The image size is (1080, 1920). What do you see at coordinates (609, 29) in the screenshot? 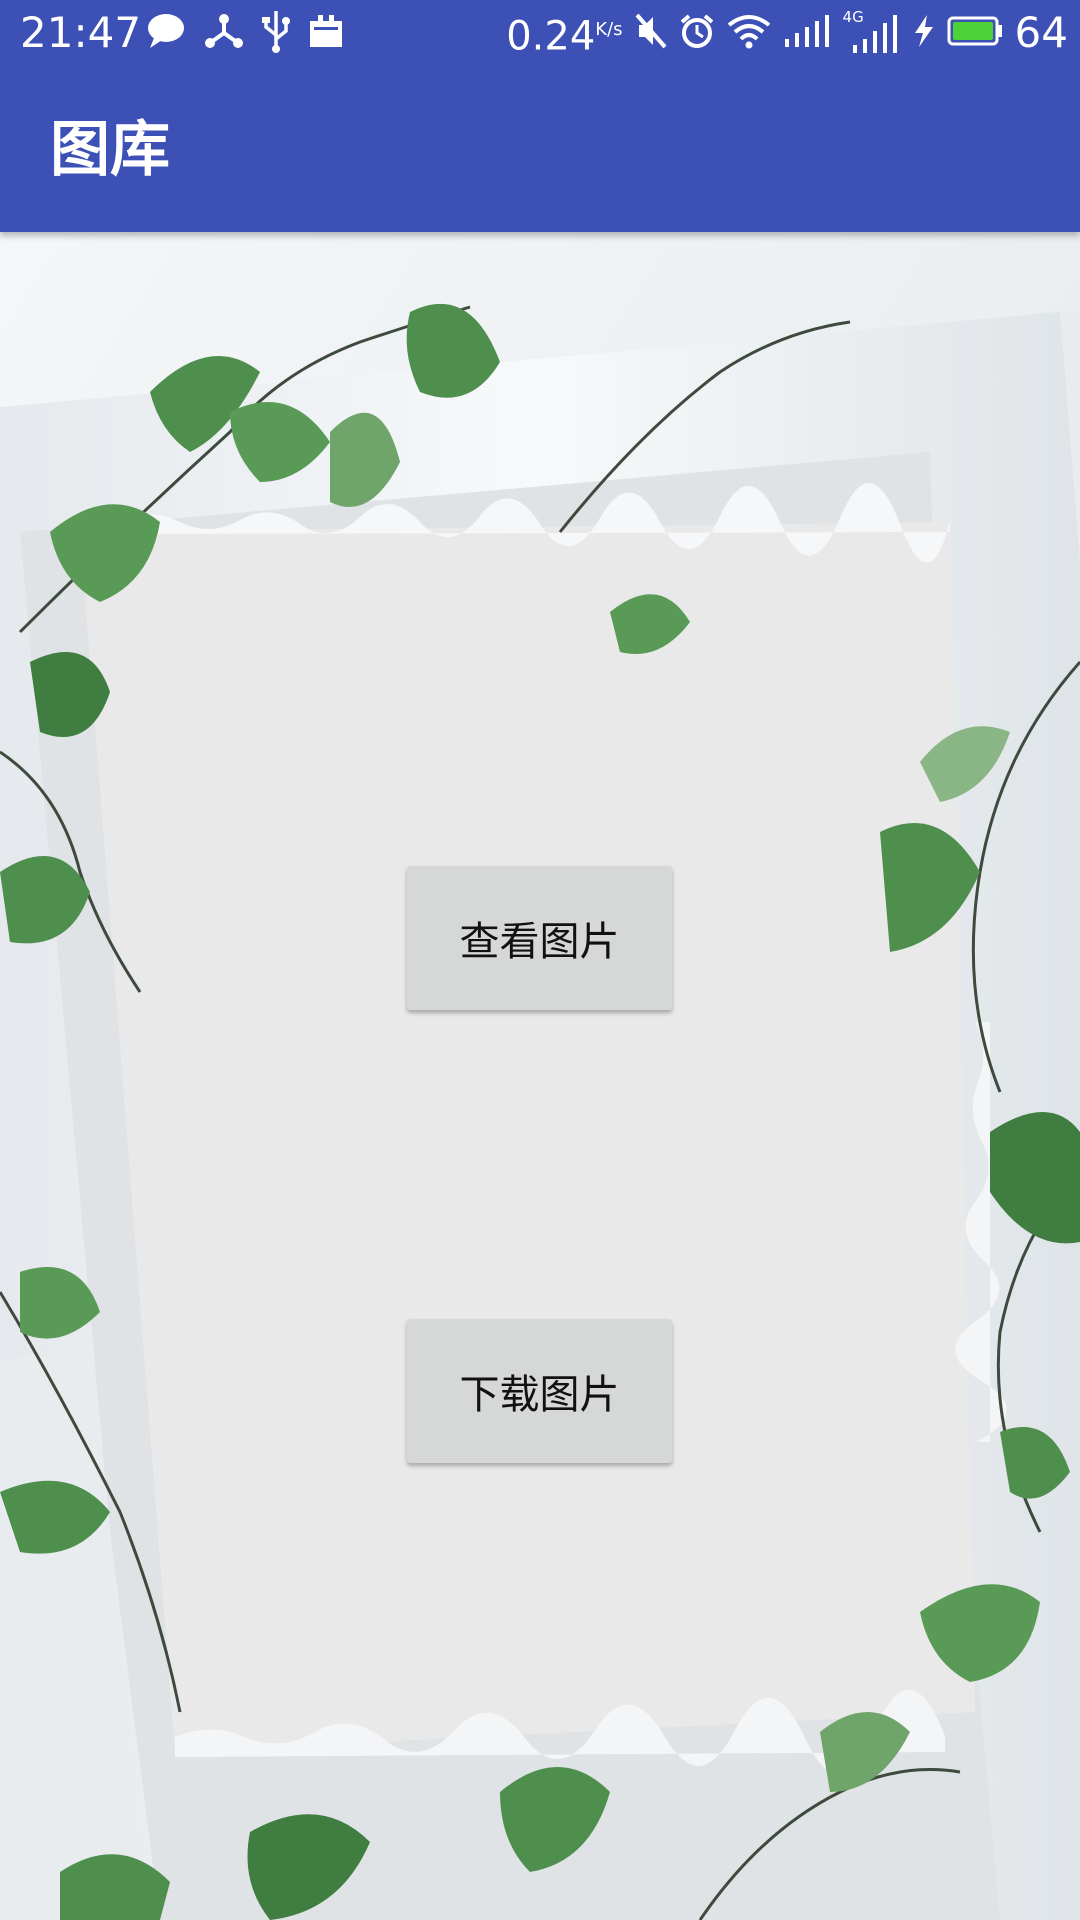
I see `net-speed-unit: K/s` at bounding box center [609, 29].